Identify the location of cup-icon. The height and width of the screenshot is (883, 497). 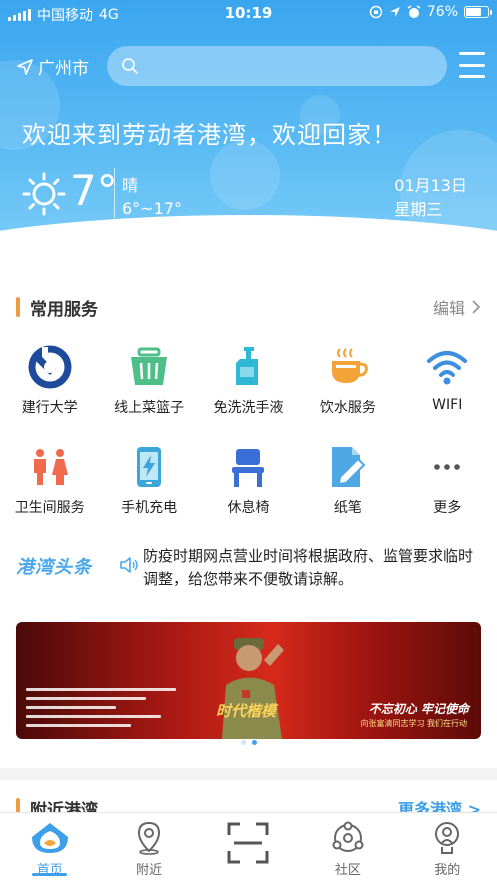
(348, 367).